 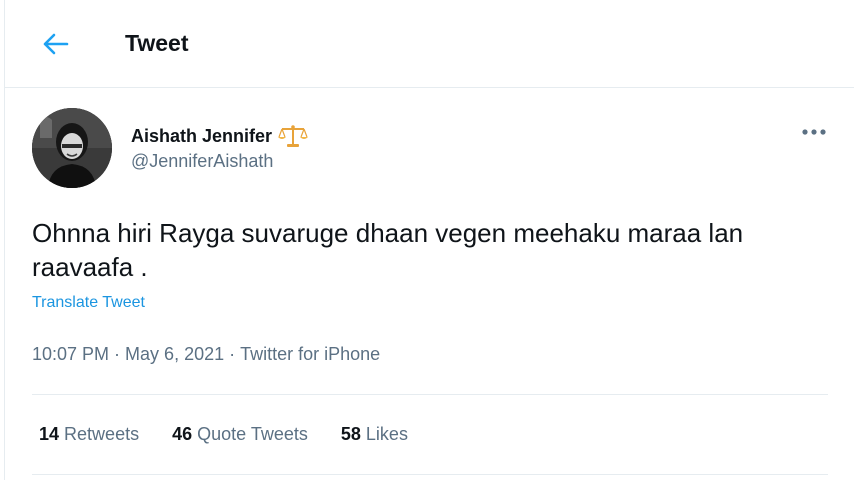 I want to click on retweets-label: Retweets, so click(x=102, y=434).